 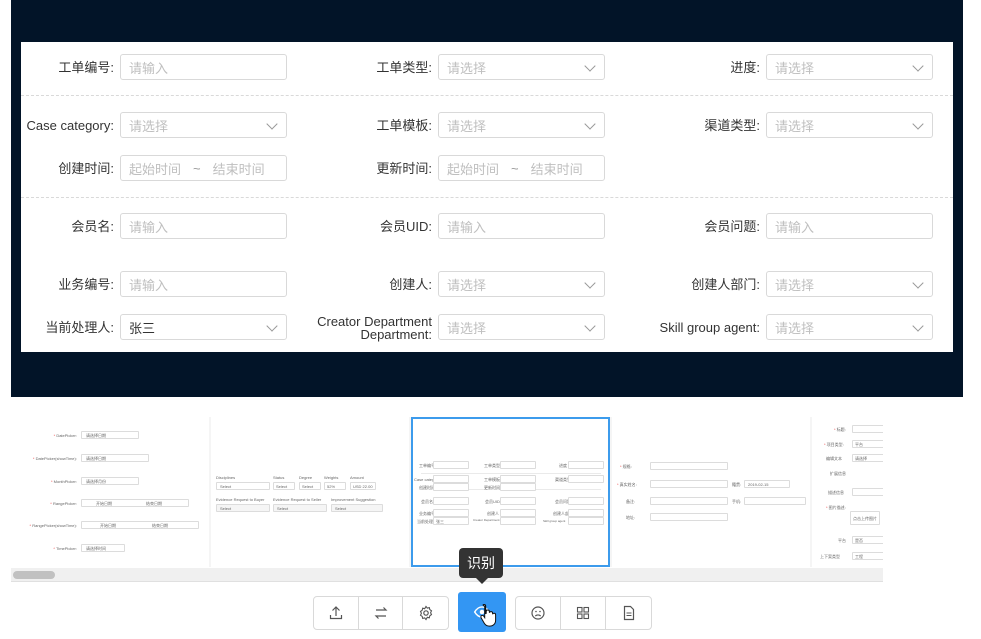 What do you see at coordinates (203, 327) in the screenshot?
I see `current-handler-select: 张三` at bounding box center [203, 327].